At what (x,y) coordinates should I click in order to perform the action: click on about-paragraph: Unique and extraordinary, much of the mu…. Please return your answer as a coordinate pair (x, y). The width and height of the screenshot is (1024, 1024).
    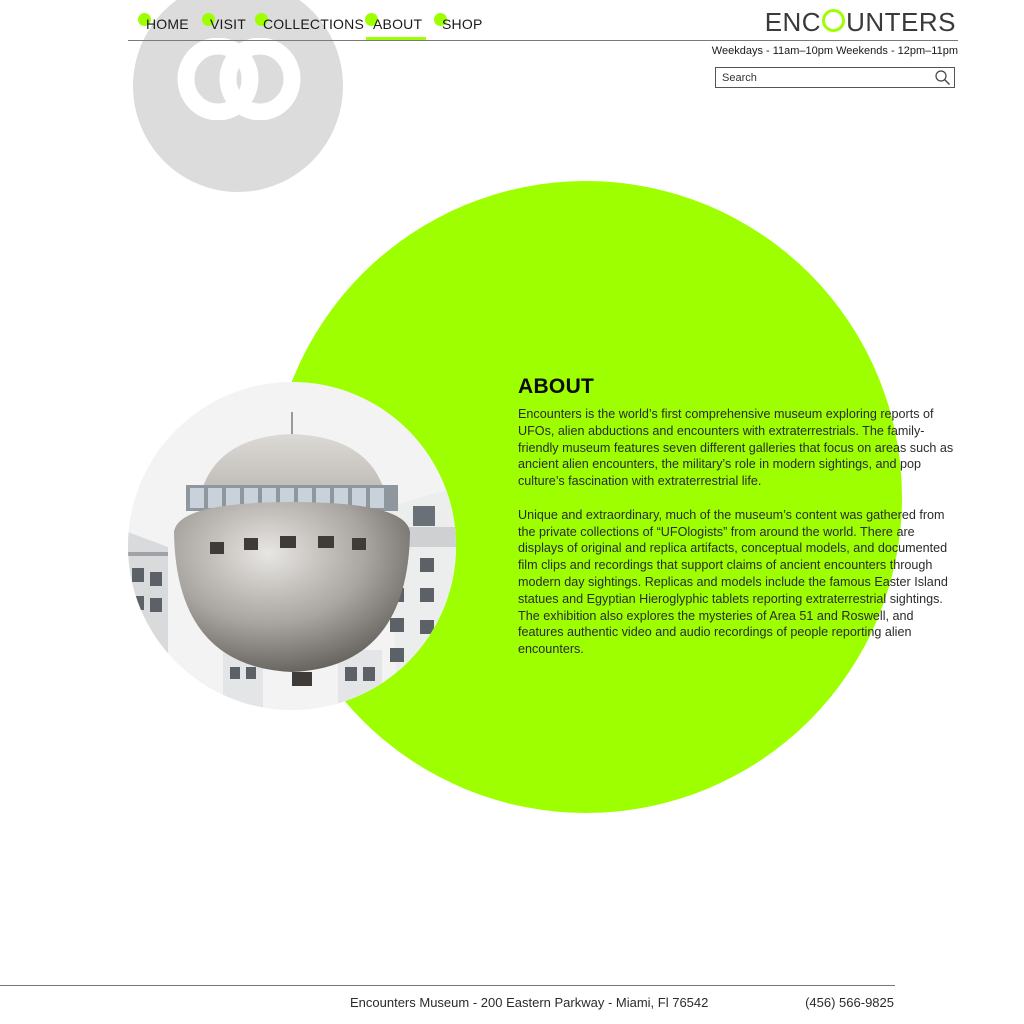
    Looking at the image, I should click on (733, 582).